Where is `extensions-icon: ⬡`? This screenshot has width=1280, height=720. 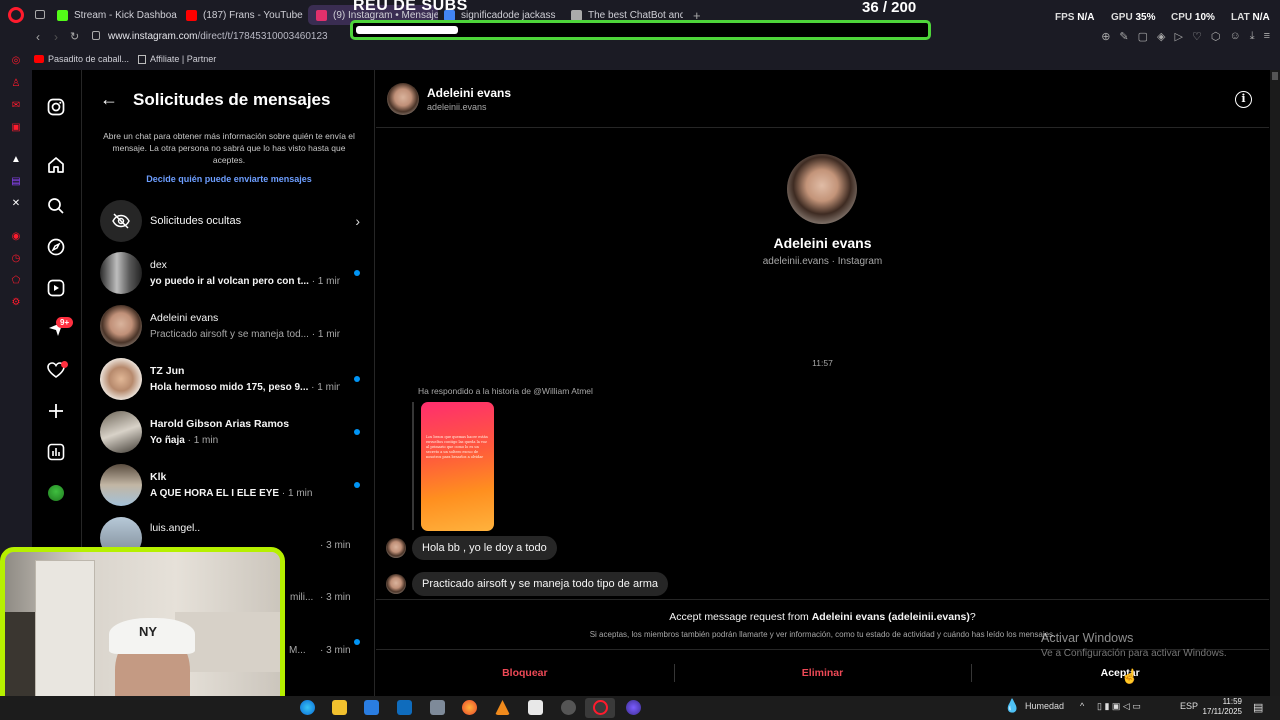
extensions-icon: ⬡ is located at coordinates (1216, 36).